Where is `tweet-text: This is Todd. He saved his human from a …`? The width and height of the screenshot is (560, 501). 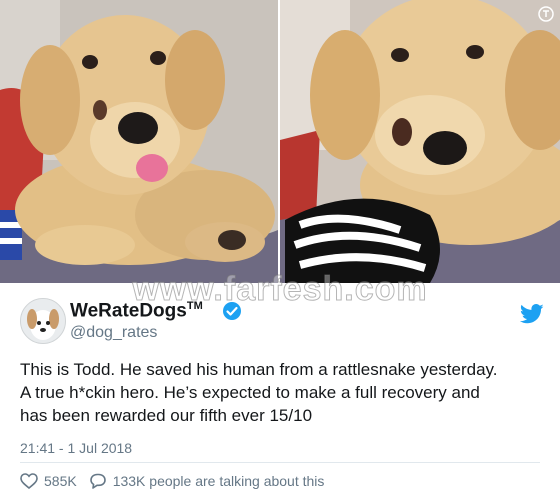
tweet-text: This is Todd. He saved his human from a … is located at coordinates (285, 392).